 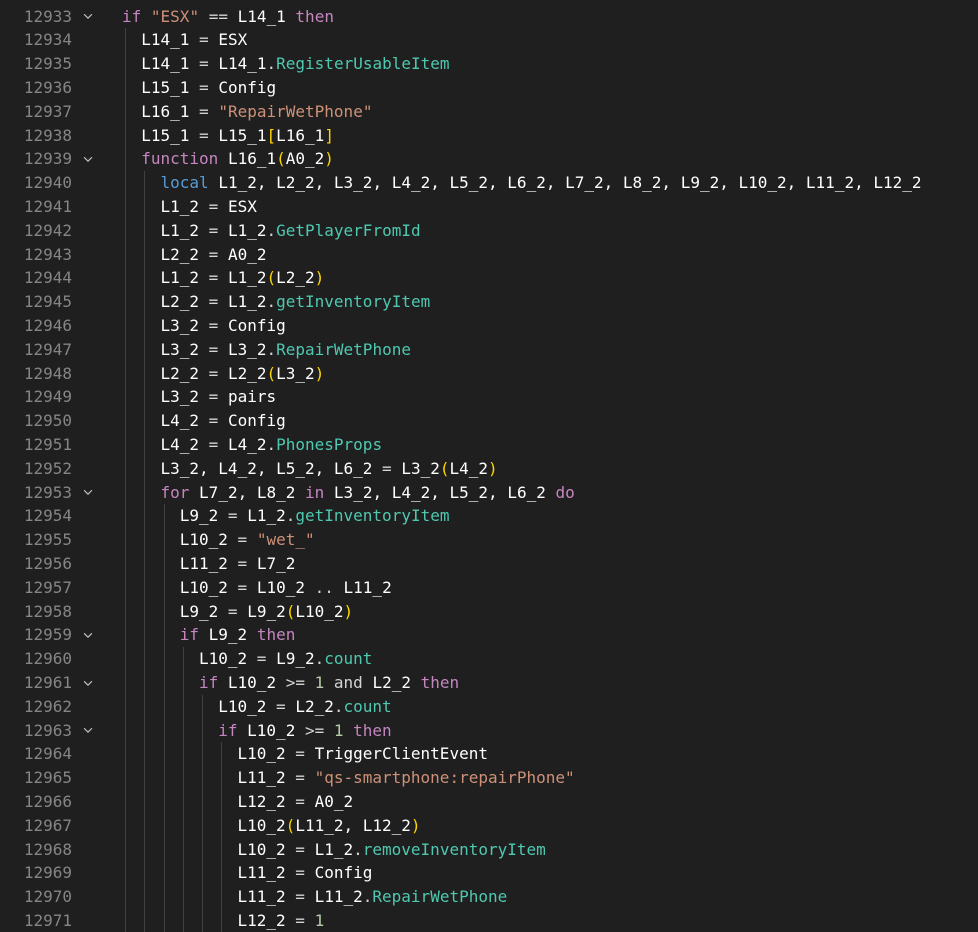 I want to click on code-line: 12971 L12_2 = 1, so click(x=489, y=920).